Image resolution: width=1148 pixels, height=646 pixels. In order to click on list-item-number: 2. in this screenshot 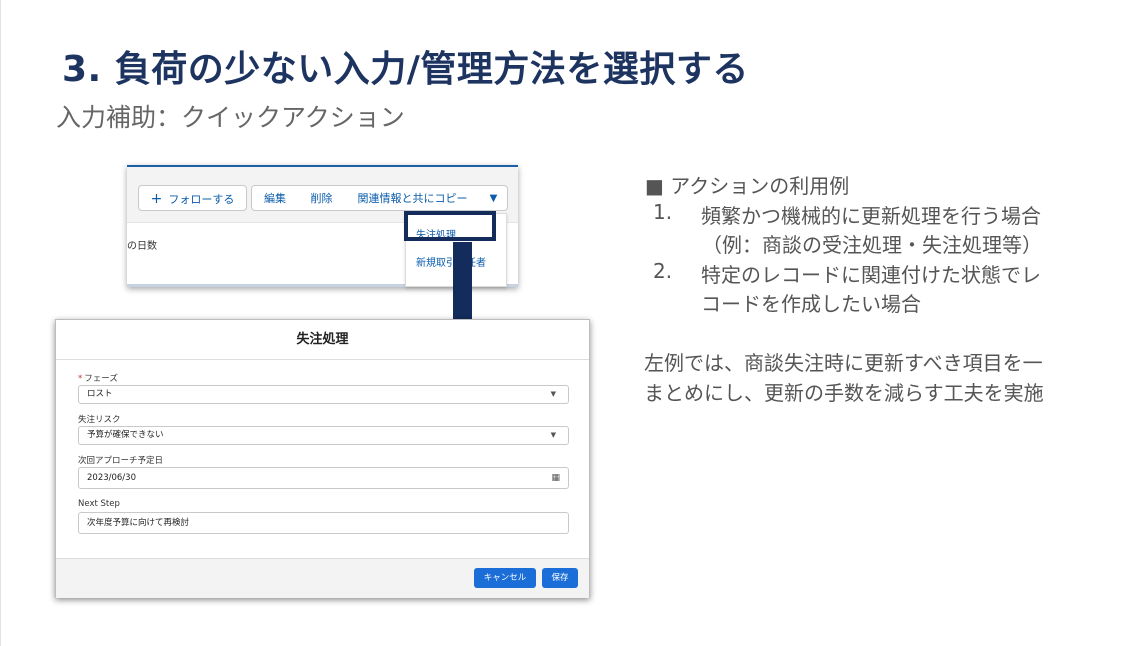, I will do `click(663, 271)`.